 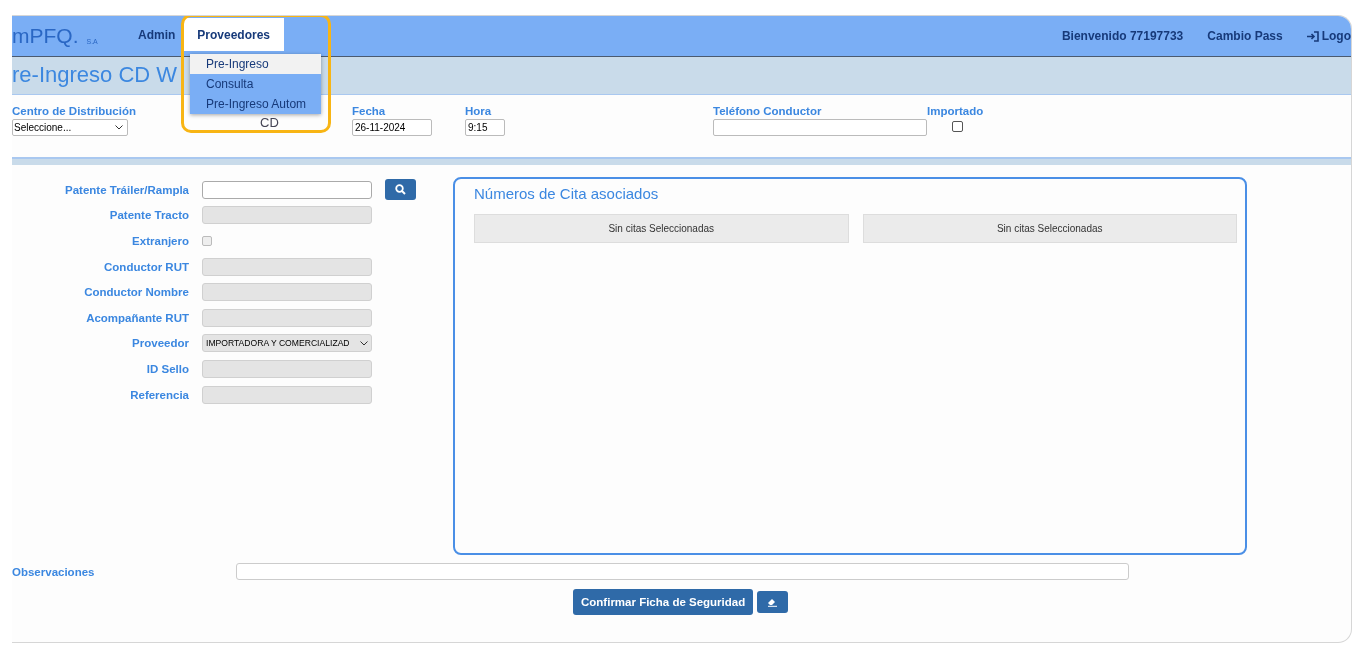 What do you see at coordinates (234, 34) in the screenshot?
I see `nav-menu-item: Proveedores` at bounding box center [234, 34].